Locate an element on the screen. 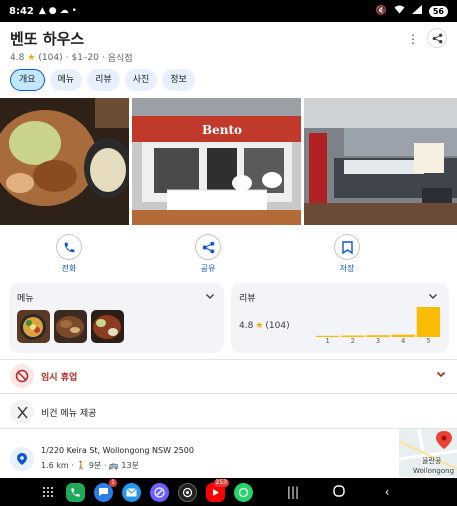 The image size is (457, 506). back-button: ‹ is located at coordinates (387, 492).